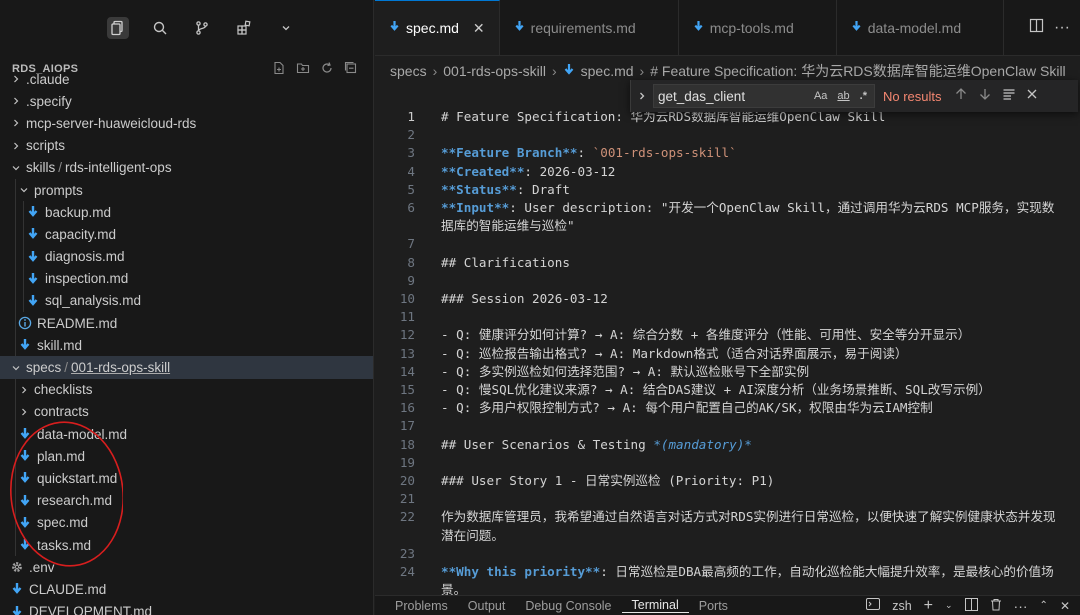 The width and height of the screenshot is (1080, 615). Describe the element at coordinates (589, 27) in the screenshot. I see `tab-requirements: requirements.md` at that location.